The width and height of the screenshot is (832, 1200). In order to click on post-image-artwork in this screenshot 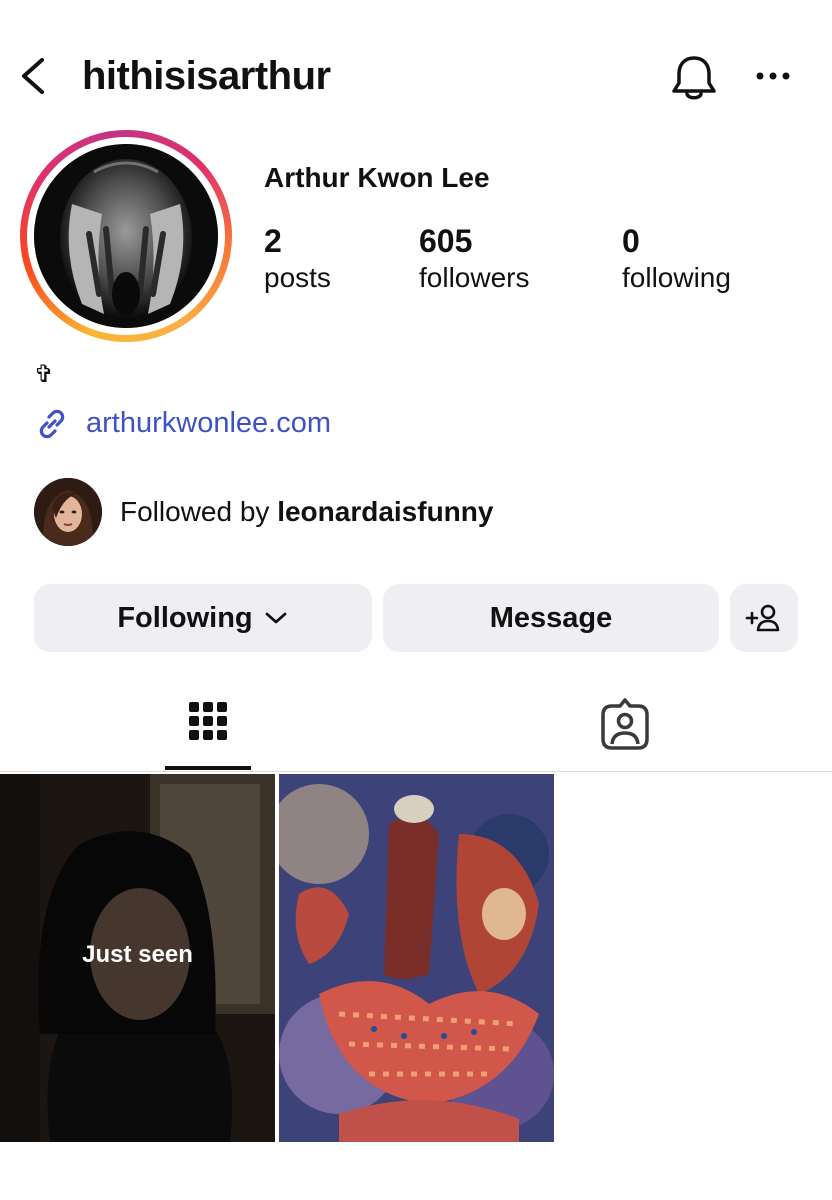, I will do `click(416, 958)`.